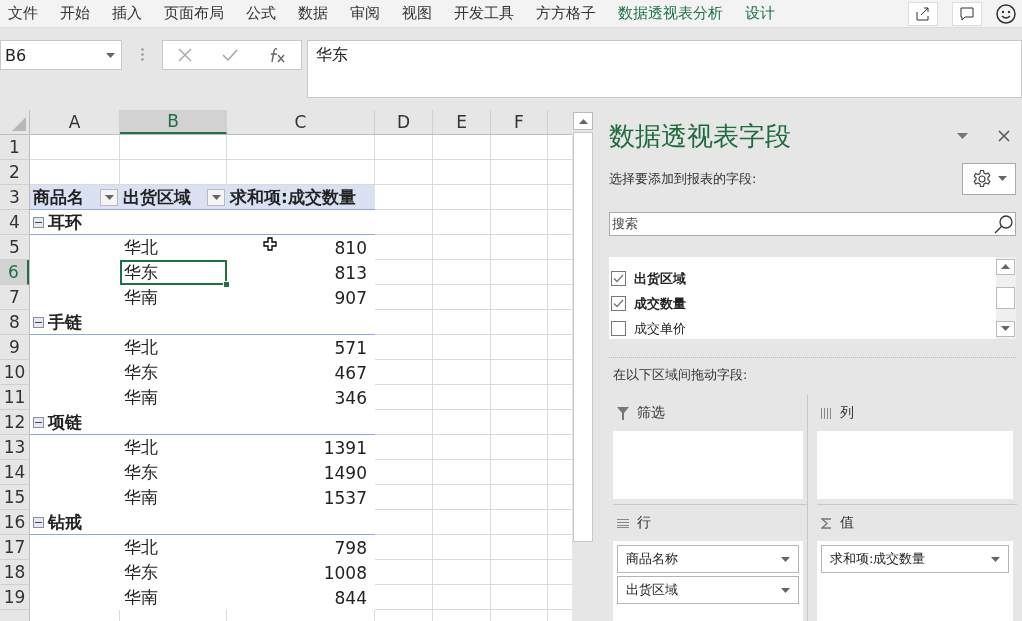 This screenshot has height=621, width=1022. Describe the element at coordinates (23, 13) in the screenshot. I see `ribbon-tab: 文件` at that location.